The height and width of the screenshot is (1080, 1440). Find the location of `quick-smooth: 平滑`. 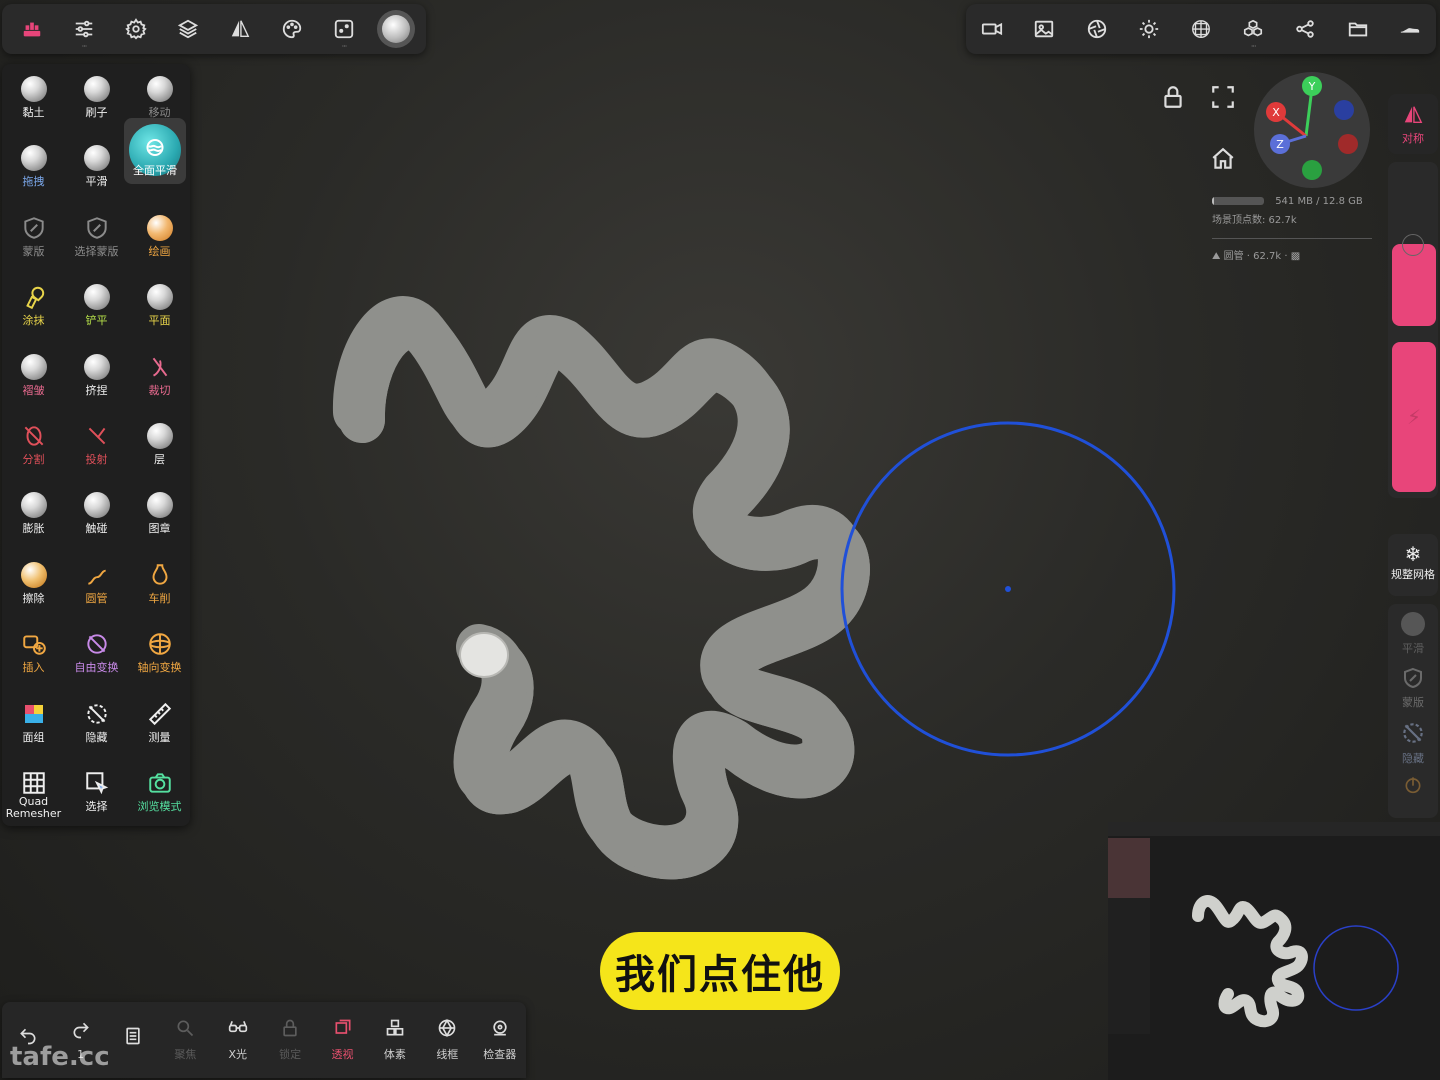

quick-smooth: 平滑 is located at coordinates (1413, 630).